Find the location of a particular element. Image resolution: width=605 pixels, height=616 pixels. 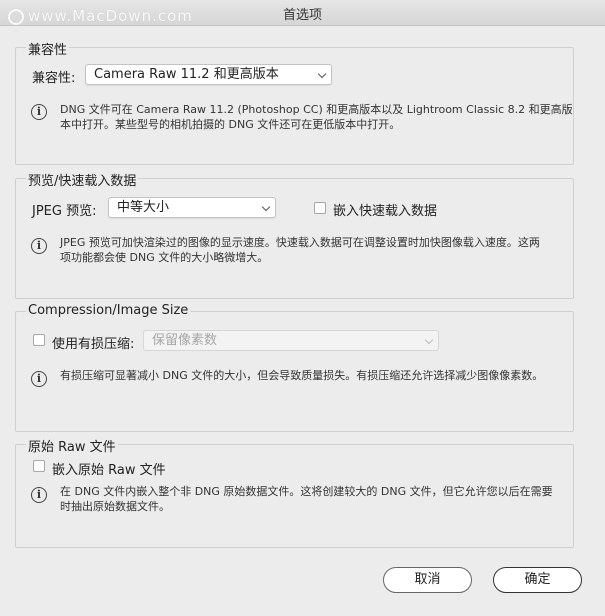

pixel-count-select: 保留像素数 is located at coordinates (291, 340).